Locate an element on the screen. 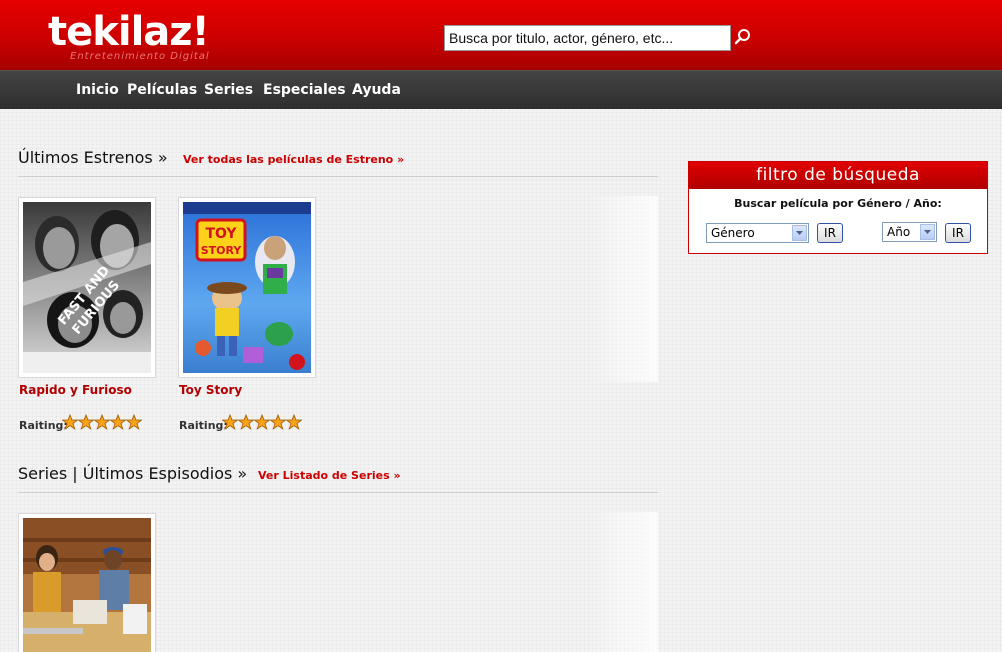 The width and height of the screenshot is (1002, 652). episode-card is located at coordinates (87, 582).